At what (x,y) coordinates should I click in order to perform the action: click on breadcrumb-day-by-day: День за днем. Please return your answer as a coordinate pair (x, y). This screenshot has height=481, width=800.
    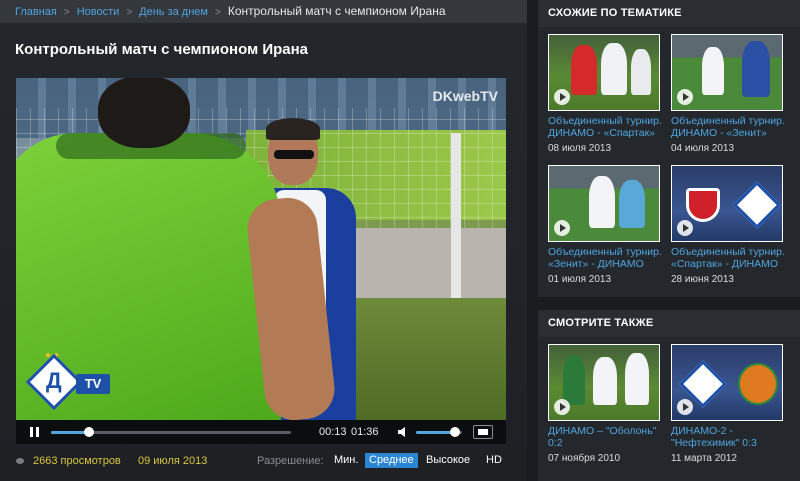
    Looking at the image, I should click on (173, 12).